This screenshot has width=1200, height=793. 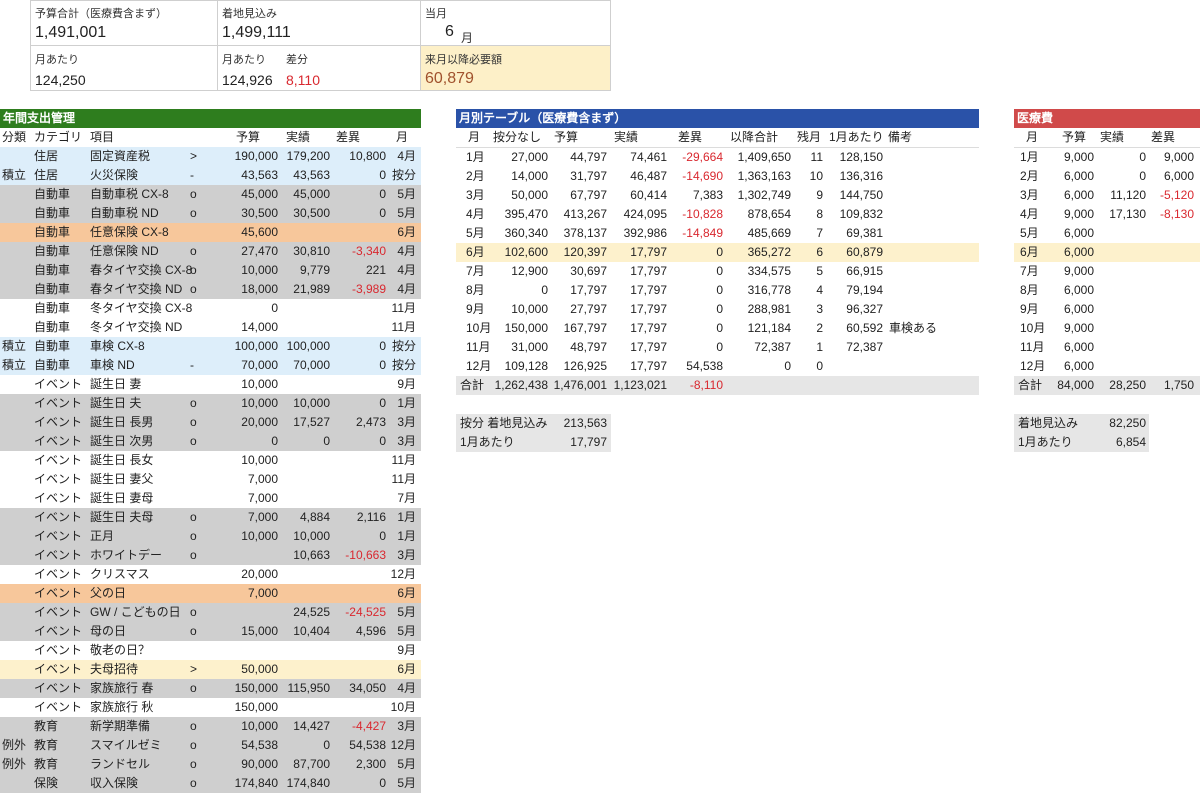 What do you see at coordinates (210, 289) in the screenshot?
I see `annual-row: 自動車 春タイヤ交換 ND o 18,000 21,989 -3,989 4月` at bounding box center [210, 289].